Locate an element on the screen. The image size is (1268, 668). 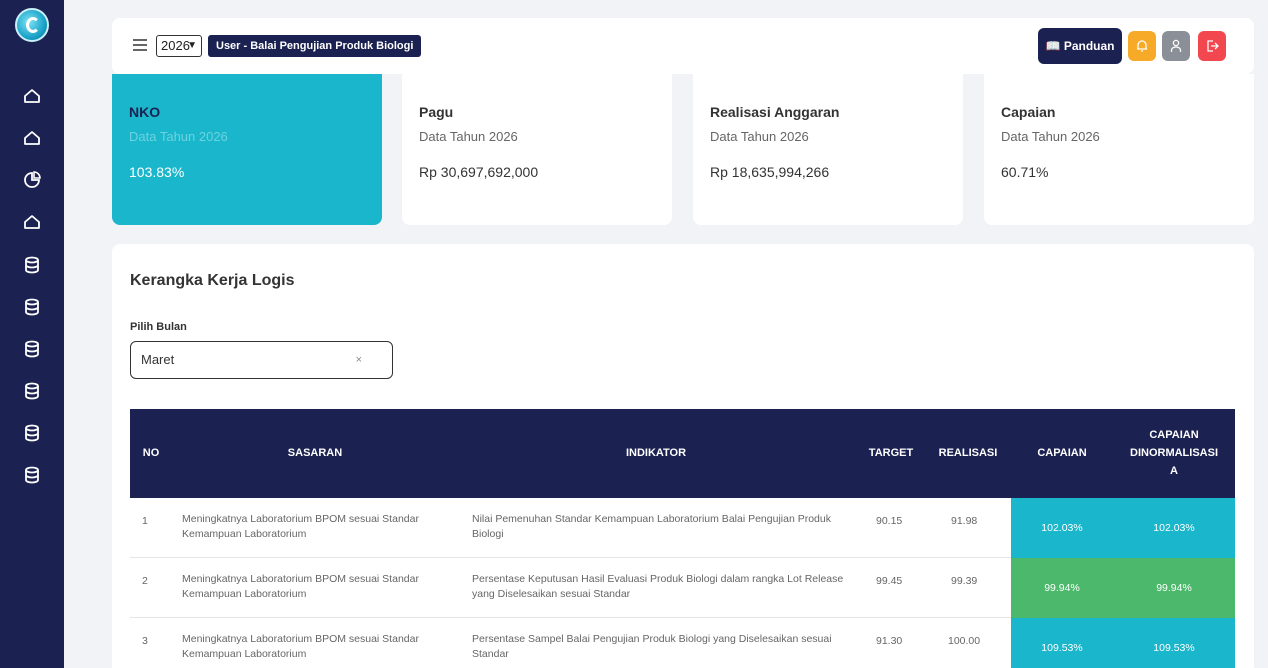
cell-realisasi: 100.00 is located at coordinates (964, 641).